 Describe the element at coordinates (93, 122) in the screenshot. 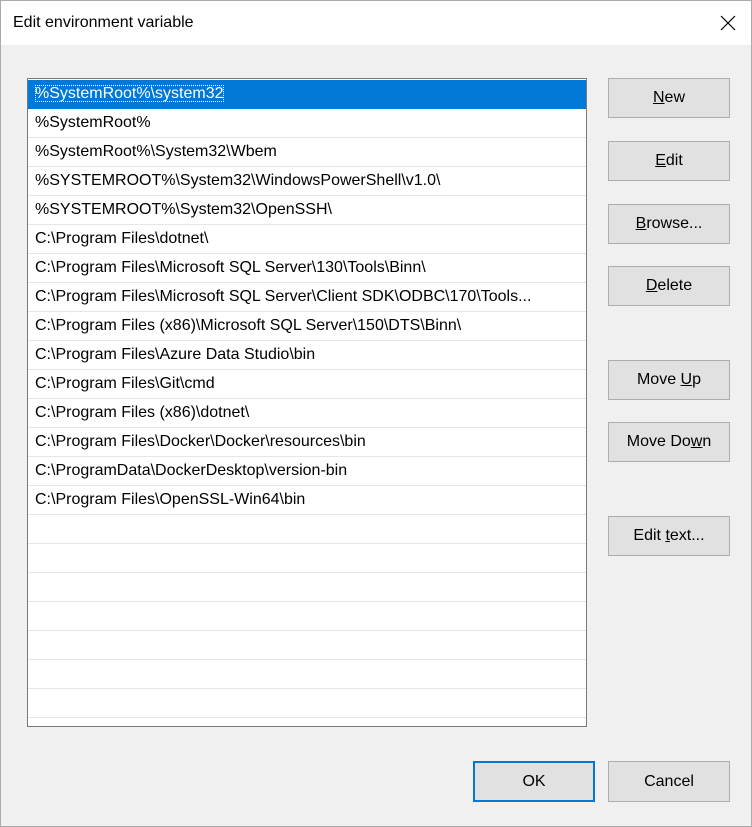

I see `list-item-label: %SystemRoot%` at that location.